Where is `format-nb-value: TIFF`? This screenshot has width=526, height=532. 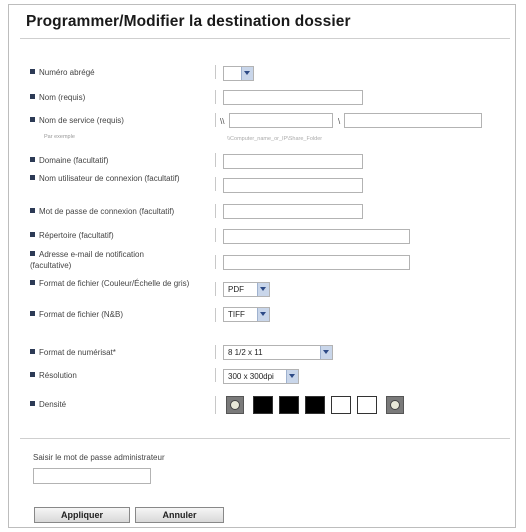
format-nb-value: TIFF is located at coordinates (236, 314).